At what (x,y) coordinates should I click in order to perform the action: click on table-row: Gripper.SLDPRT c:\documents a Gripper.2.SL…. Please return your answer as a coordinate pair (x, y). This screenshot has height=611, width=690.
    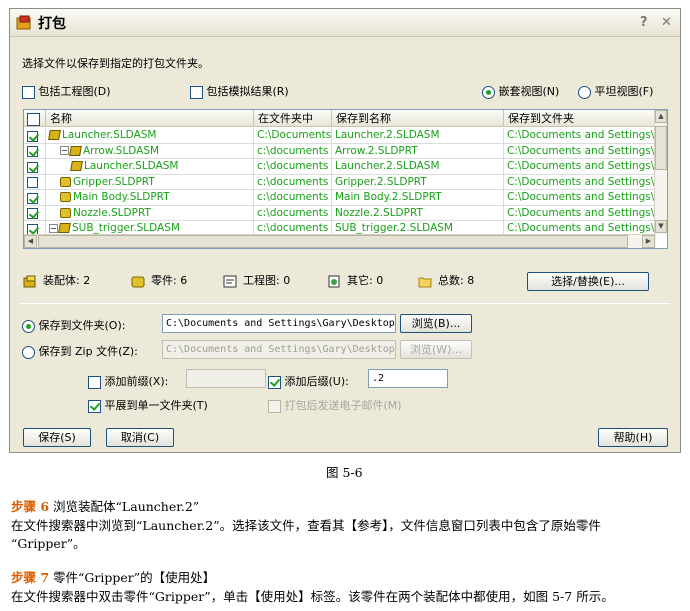
    Looking at the image, I should click on (340, 182).